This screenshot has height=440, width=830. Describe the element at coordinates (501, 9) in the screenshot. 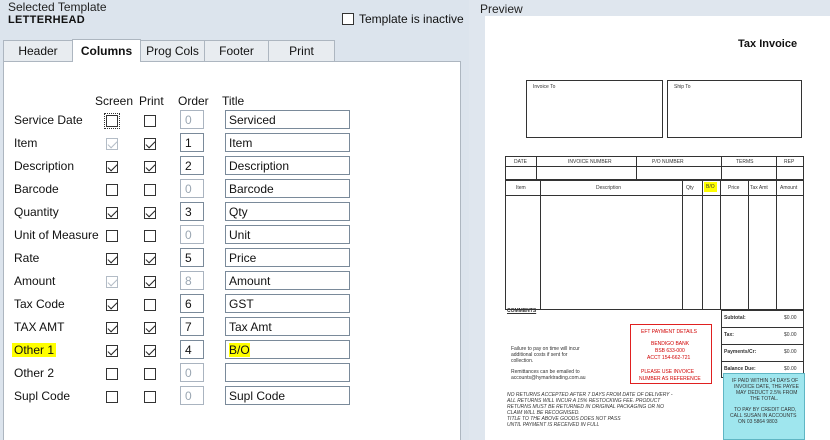

I see `preview-label: Preview` at that location.